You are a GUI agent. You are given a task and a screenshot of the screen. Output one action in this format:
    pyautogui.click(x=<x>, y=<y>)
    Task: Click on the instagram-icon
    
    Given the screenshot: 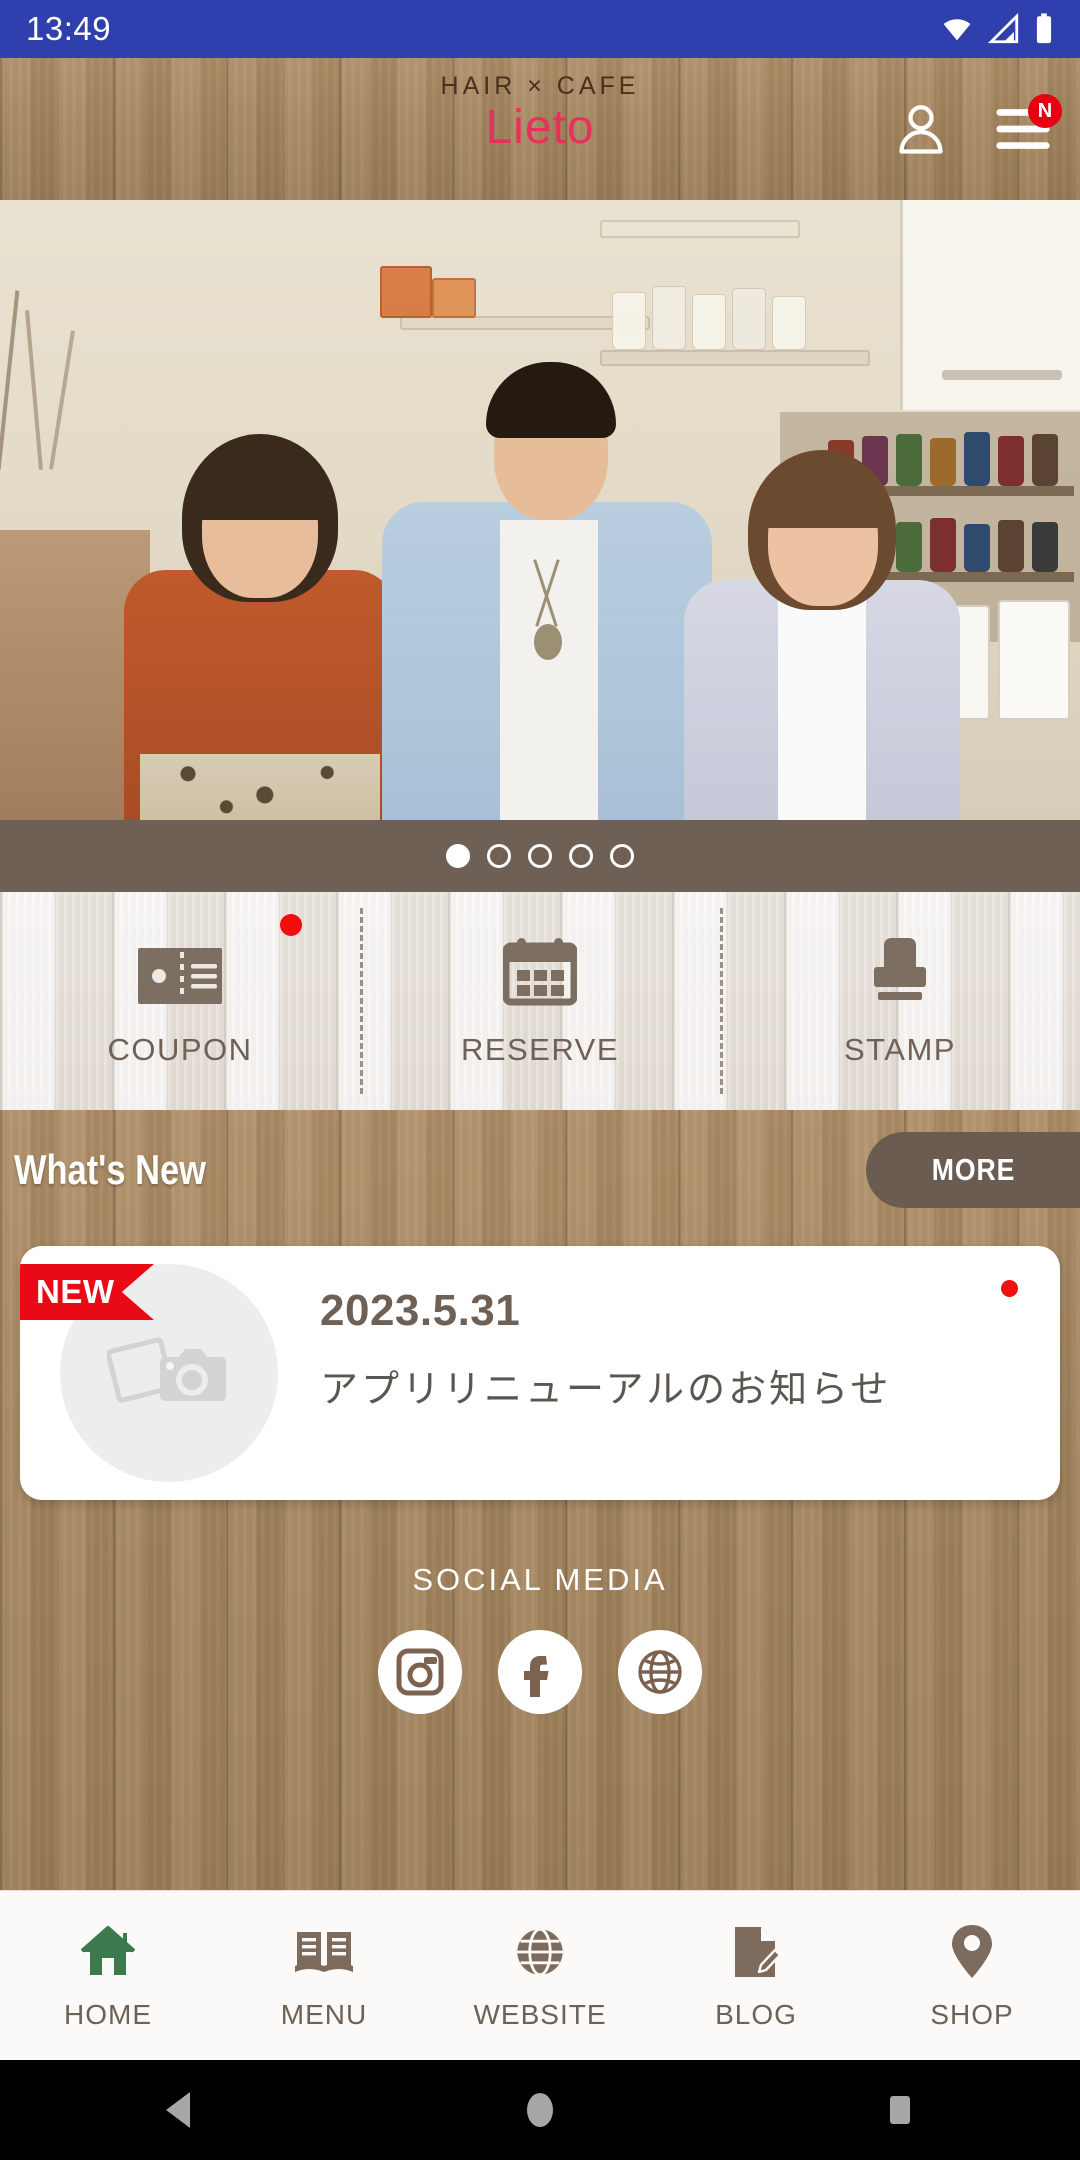 What is the action you would take?
    pyautogui.click(x=420, y=1672)
    